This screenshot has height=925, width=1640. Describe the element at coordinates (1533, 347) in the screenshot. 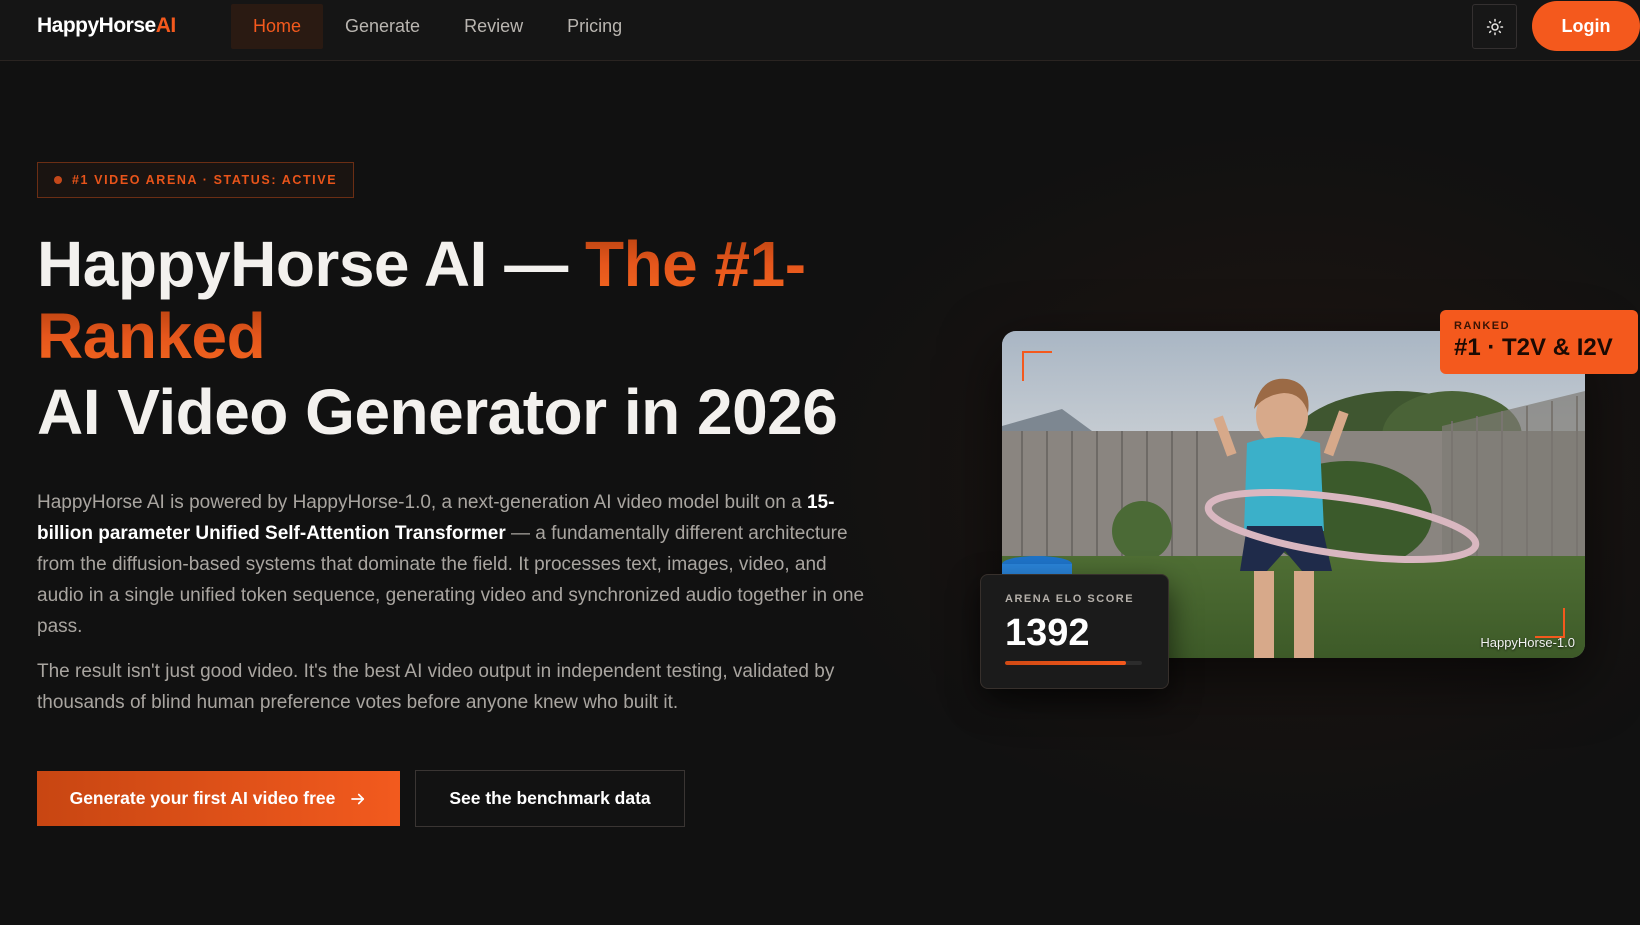

I see `ranked-tag-value: #1 · T2V & I2V` at that location.